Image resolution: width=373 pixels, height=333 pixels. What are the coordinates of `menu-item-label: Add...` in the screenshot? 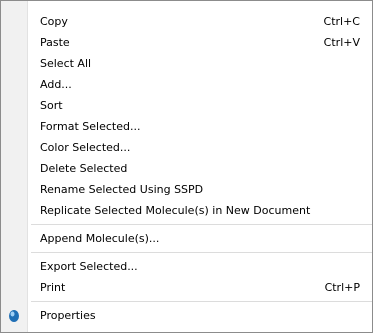 It's located at (56, 84).